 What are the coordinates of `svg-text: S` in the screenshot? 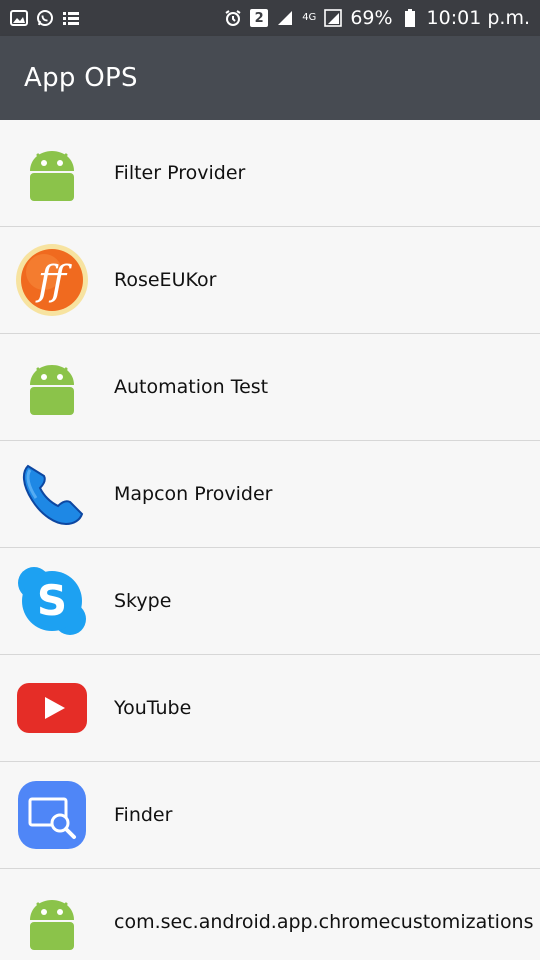 It's located at (52, 600).